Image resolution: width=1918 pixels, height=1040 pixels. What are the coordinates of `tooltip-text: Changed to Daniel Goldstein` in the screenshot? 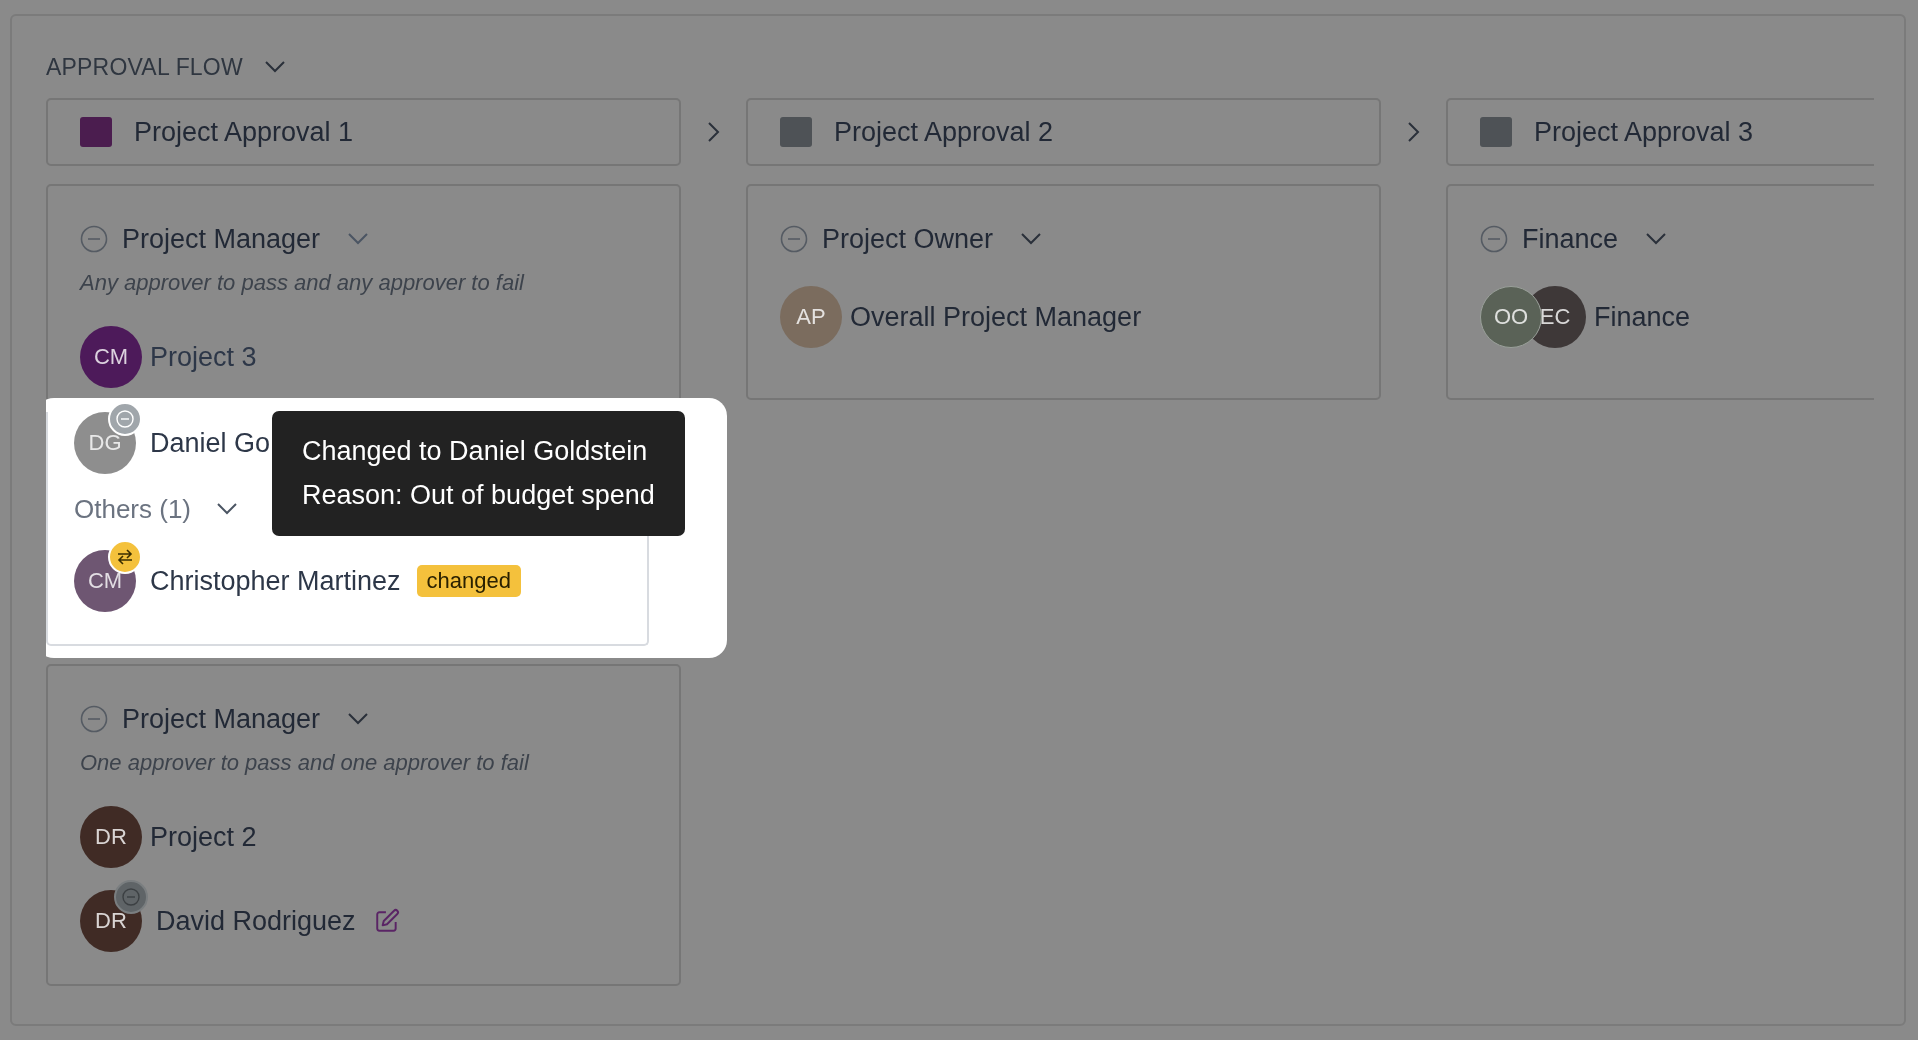 It's located at (475, 451).